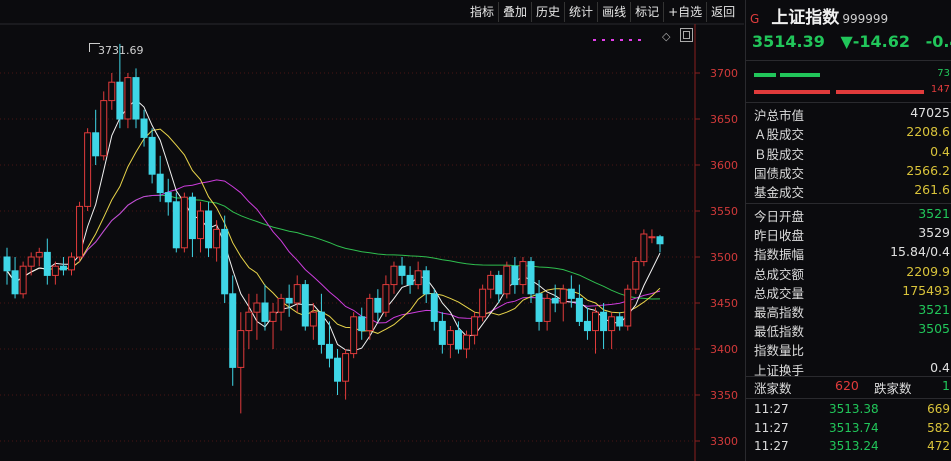 Image resolution: width=951 pixels, height=461 pixels. Describe the element at coordinates (724, 211) in the screenshot. I see `y-tick-label: 3550` at that location.